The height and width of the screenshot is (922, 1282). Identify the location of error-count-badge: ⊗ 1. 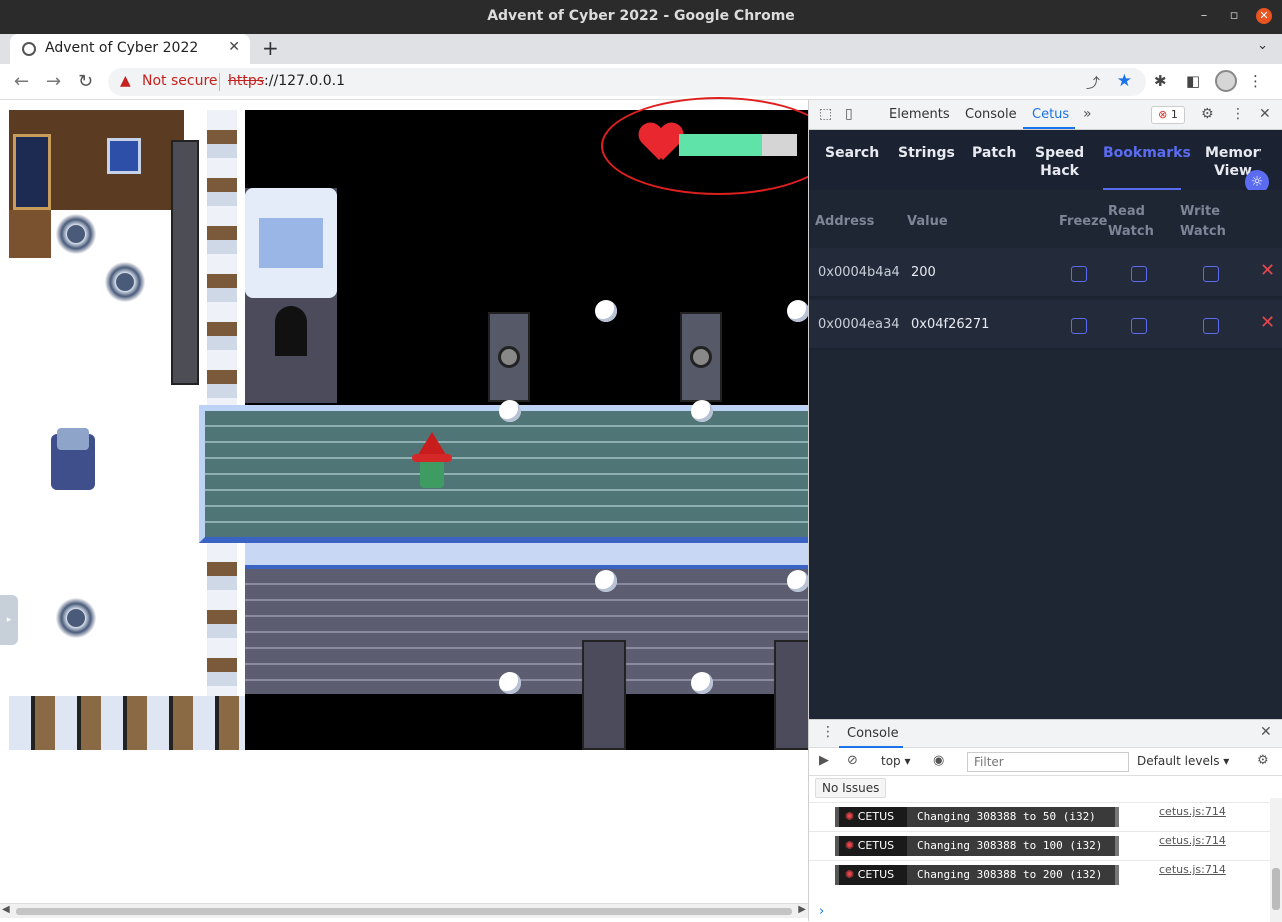
(1168, 115).